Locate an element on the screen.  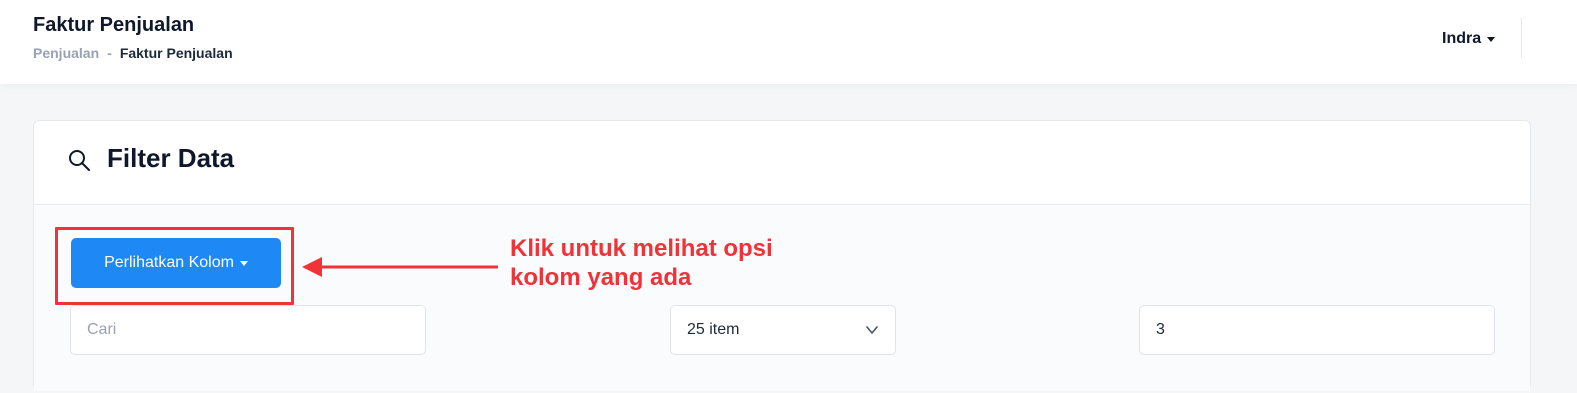
page-title: Faktur Penjualan is located at coordinates (114, 25).